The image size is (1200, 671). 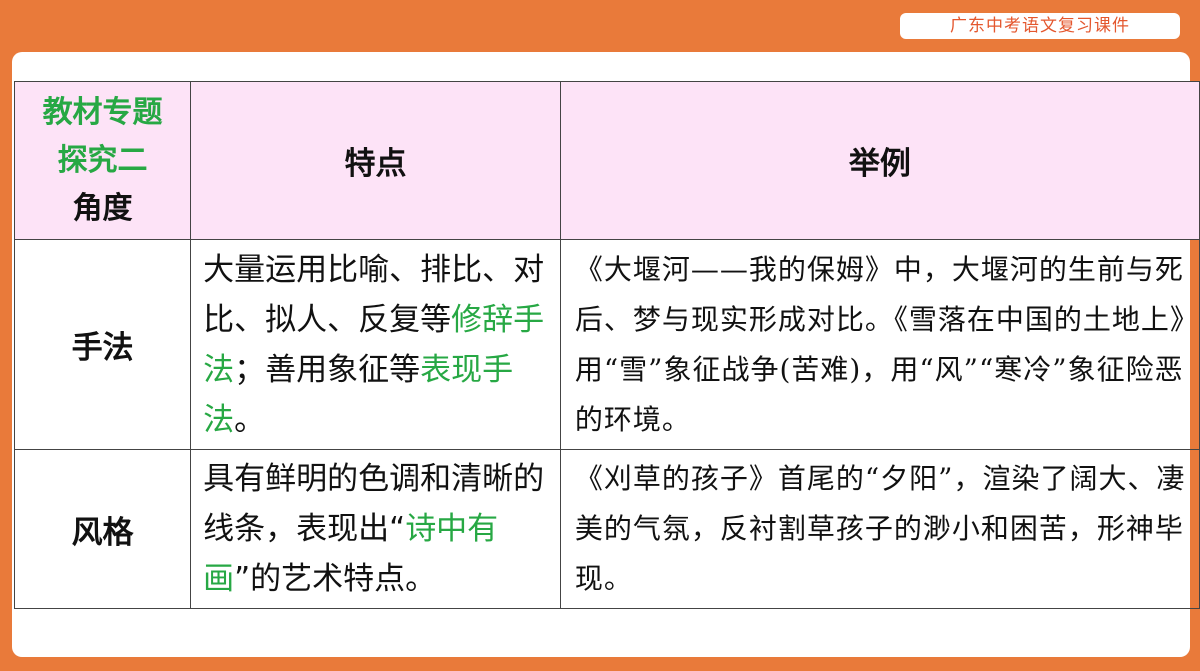 What do you see at coordinates (375, 344) in the screenshot?
I see `feature-cell: 大量运用比喻、排比、对比、拟人、反复等修辞手法；善用象征等表现手法。` at bounding box center [375, 344].